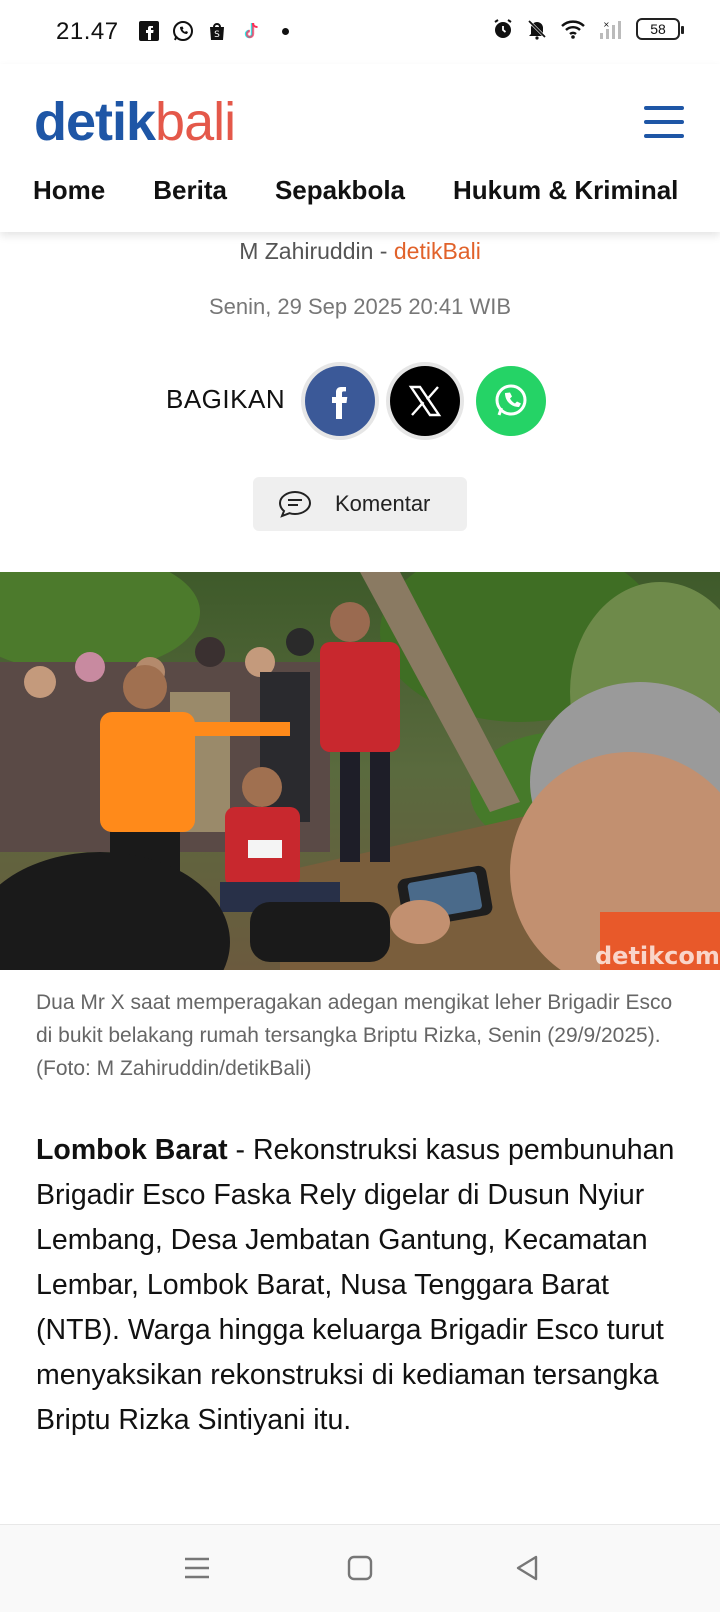 The height and width of the screenshot is (1612, 720). I want to click on comment-label: Komentar, so click(383, 503).